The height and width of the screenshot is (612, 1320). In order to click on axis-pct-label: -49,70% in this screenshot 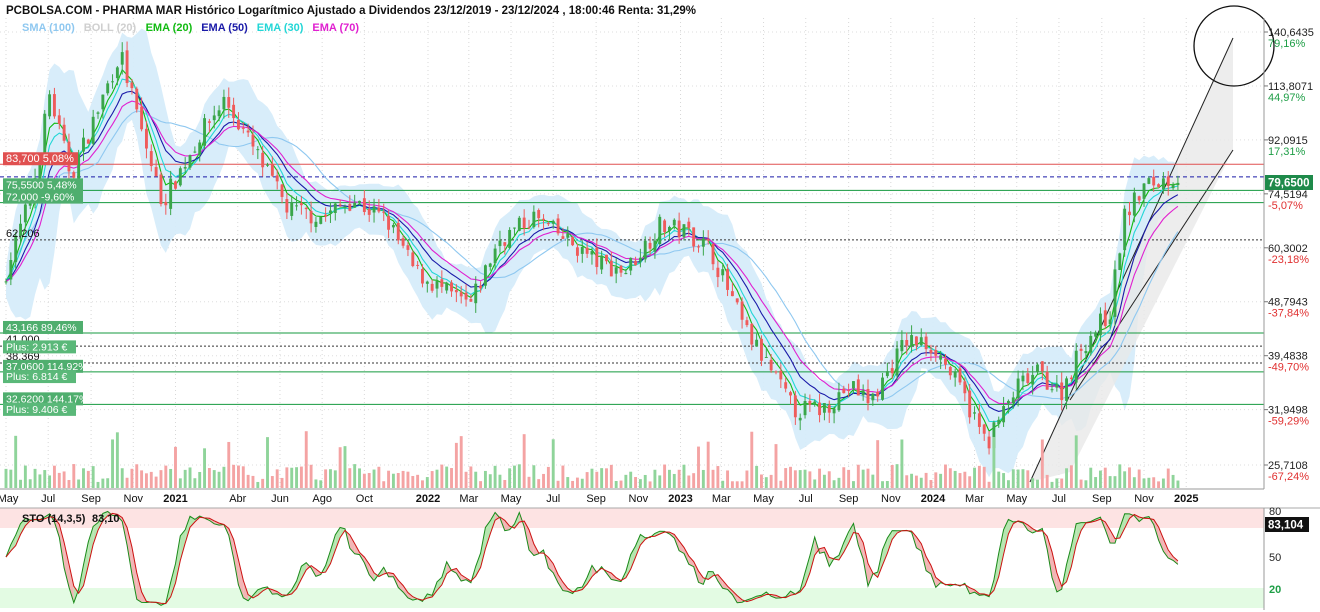, I will do `click(1288, 368)`.